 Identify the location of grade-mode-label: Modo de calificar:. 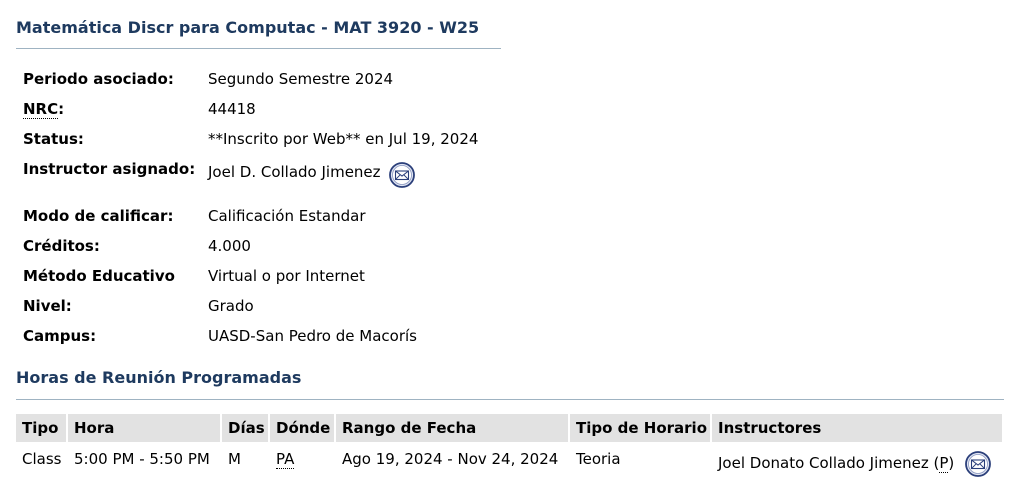
(98, 216).